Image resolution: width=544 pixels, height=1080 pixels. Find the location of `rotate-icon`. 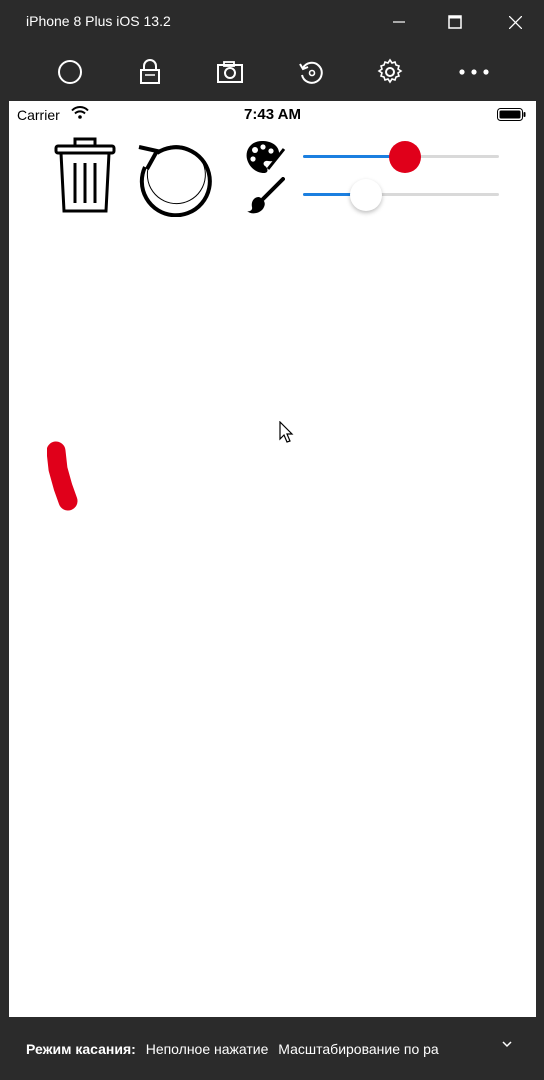

rotate-icon is located at coordinates (311, 72).